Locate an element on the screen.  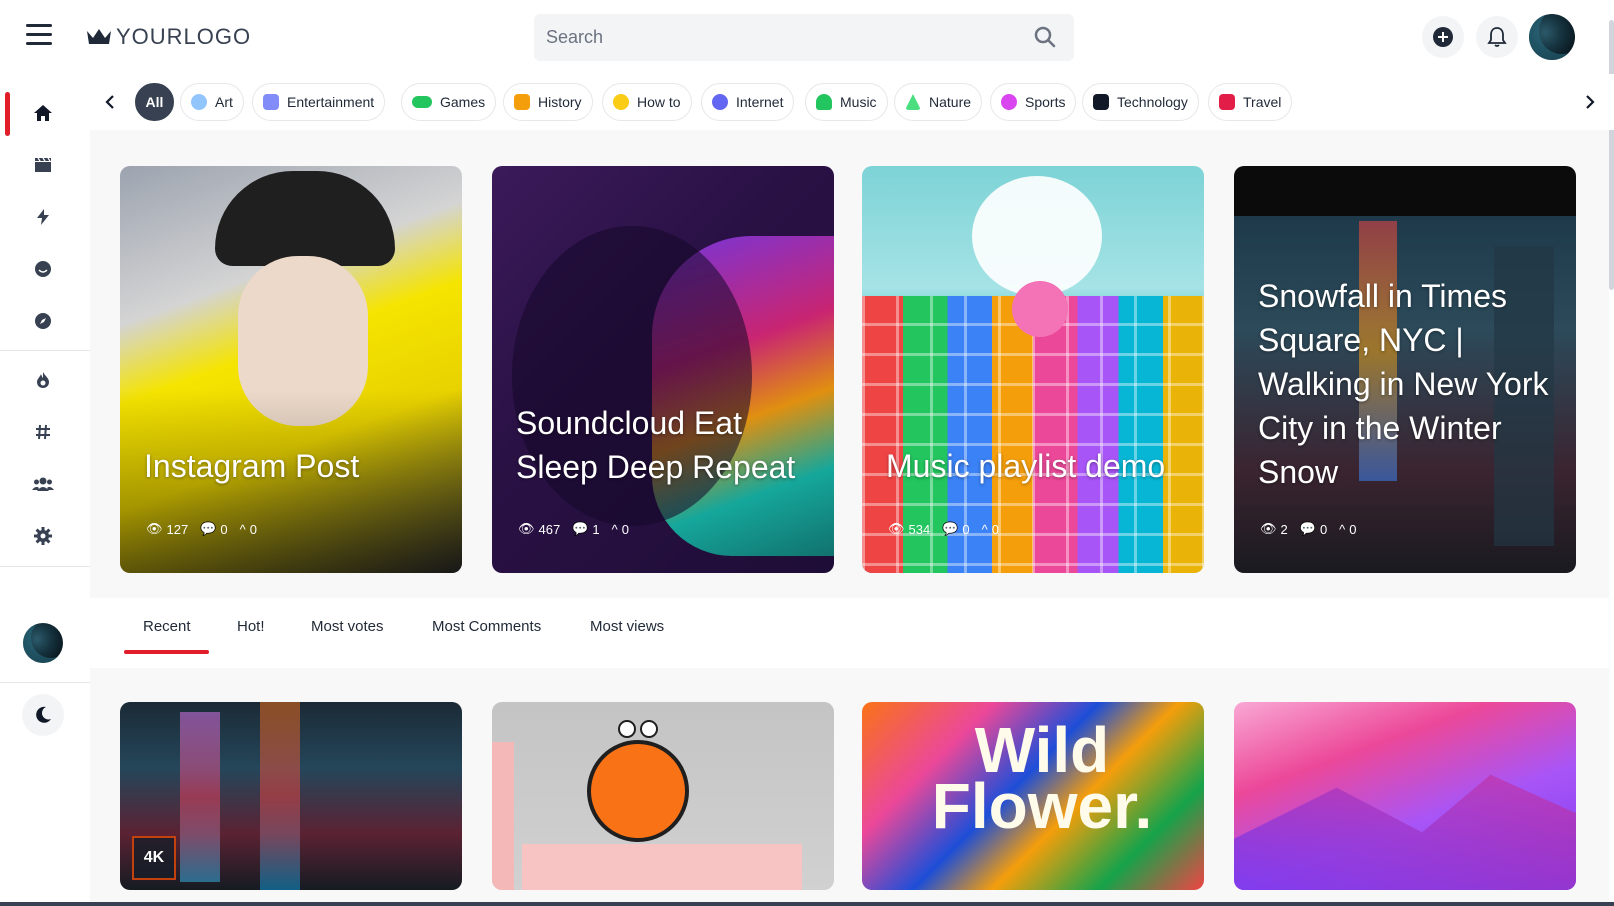
sidebar-item-hot is located at coordinates (43, 380).